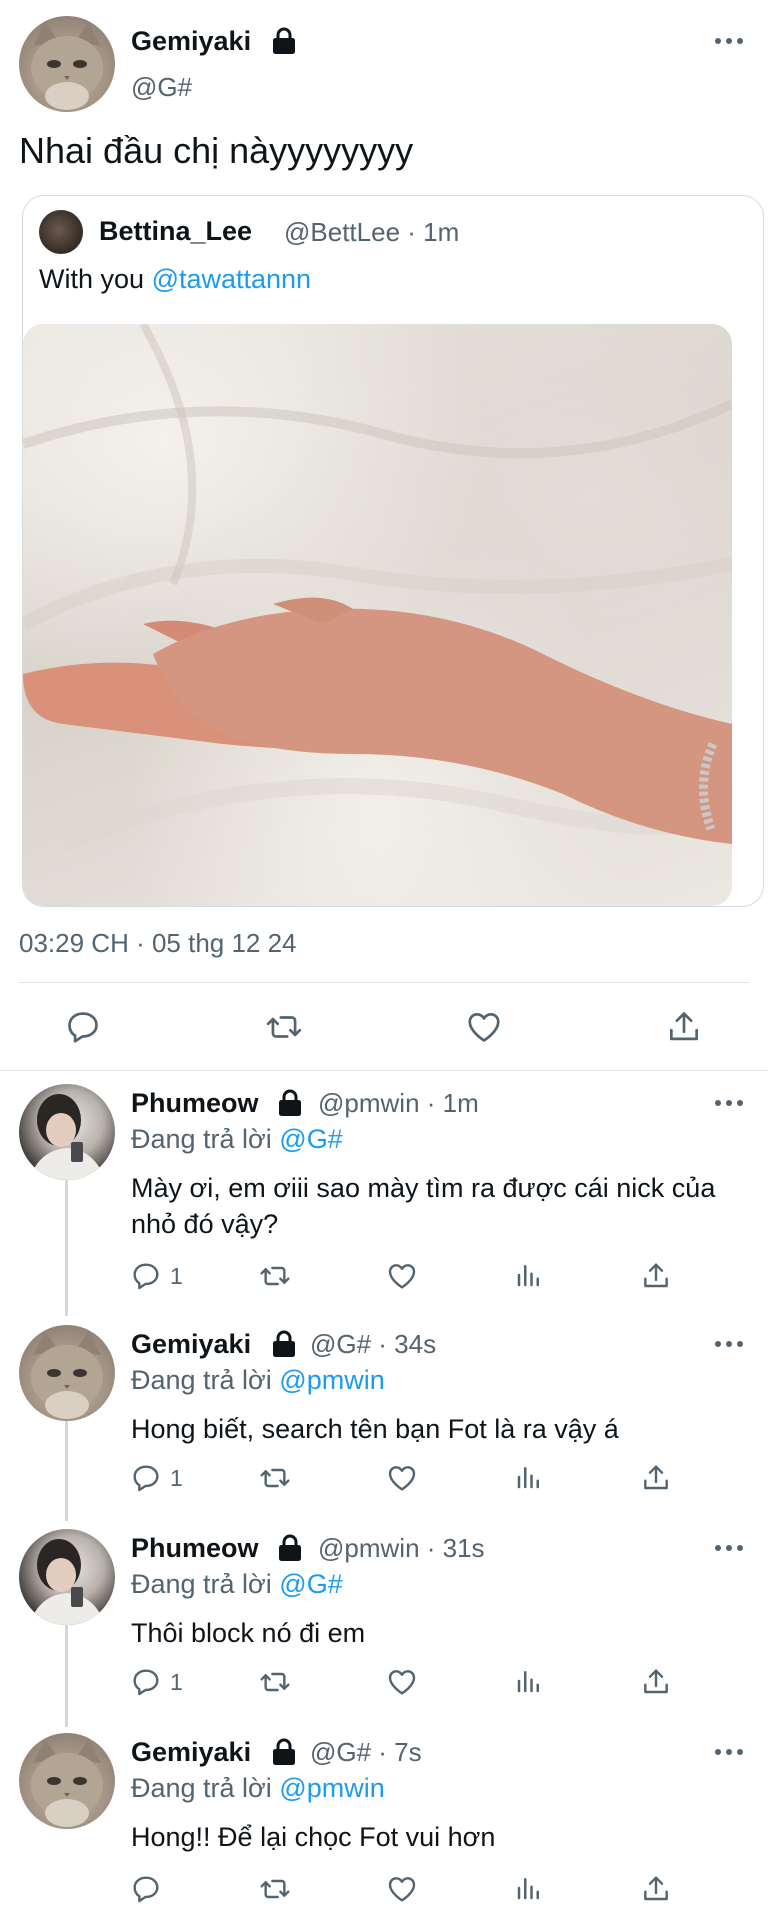  What do you see at coordinates (83, 1027) in the screenshot?
I see `reply-icon` at bounding box center [83, 1027].